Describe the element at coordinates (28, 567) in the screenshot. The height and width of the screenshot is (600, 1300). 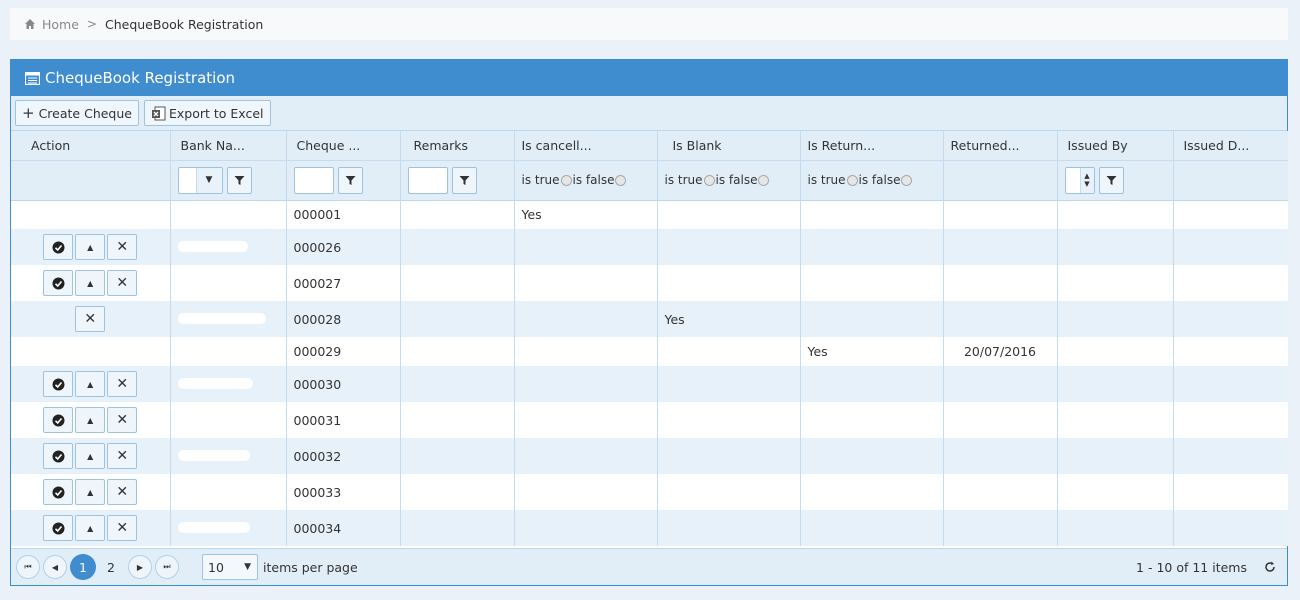
I see `first-page-button: ⏮` at that location.